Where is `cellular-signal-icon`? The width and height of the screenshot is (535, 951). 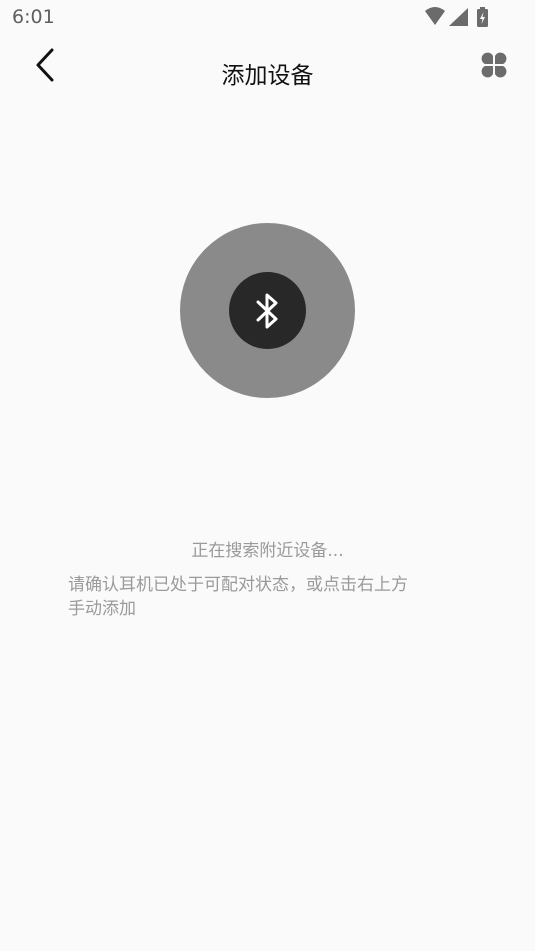
cellular-signal-icon is located at coordinates (458, 17).